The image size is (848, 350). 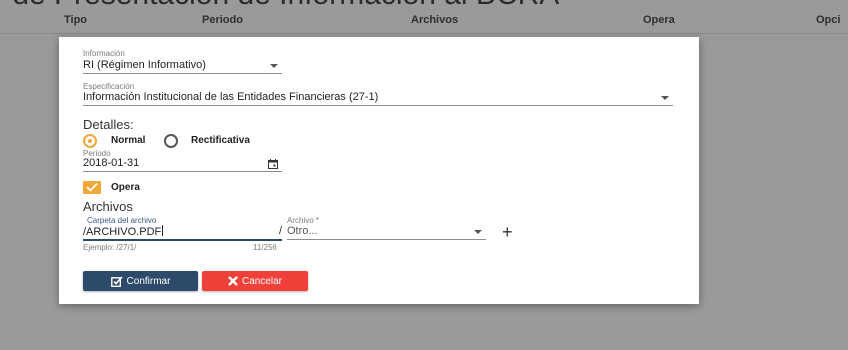 I want to click on informacion-underline, so click(x=182, y=73).